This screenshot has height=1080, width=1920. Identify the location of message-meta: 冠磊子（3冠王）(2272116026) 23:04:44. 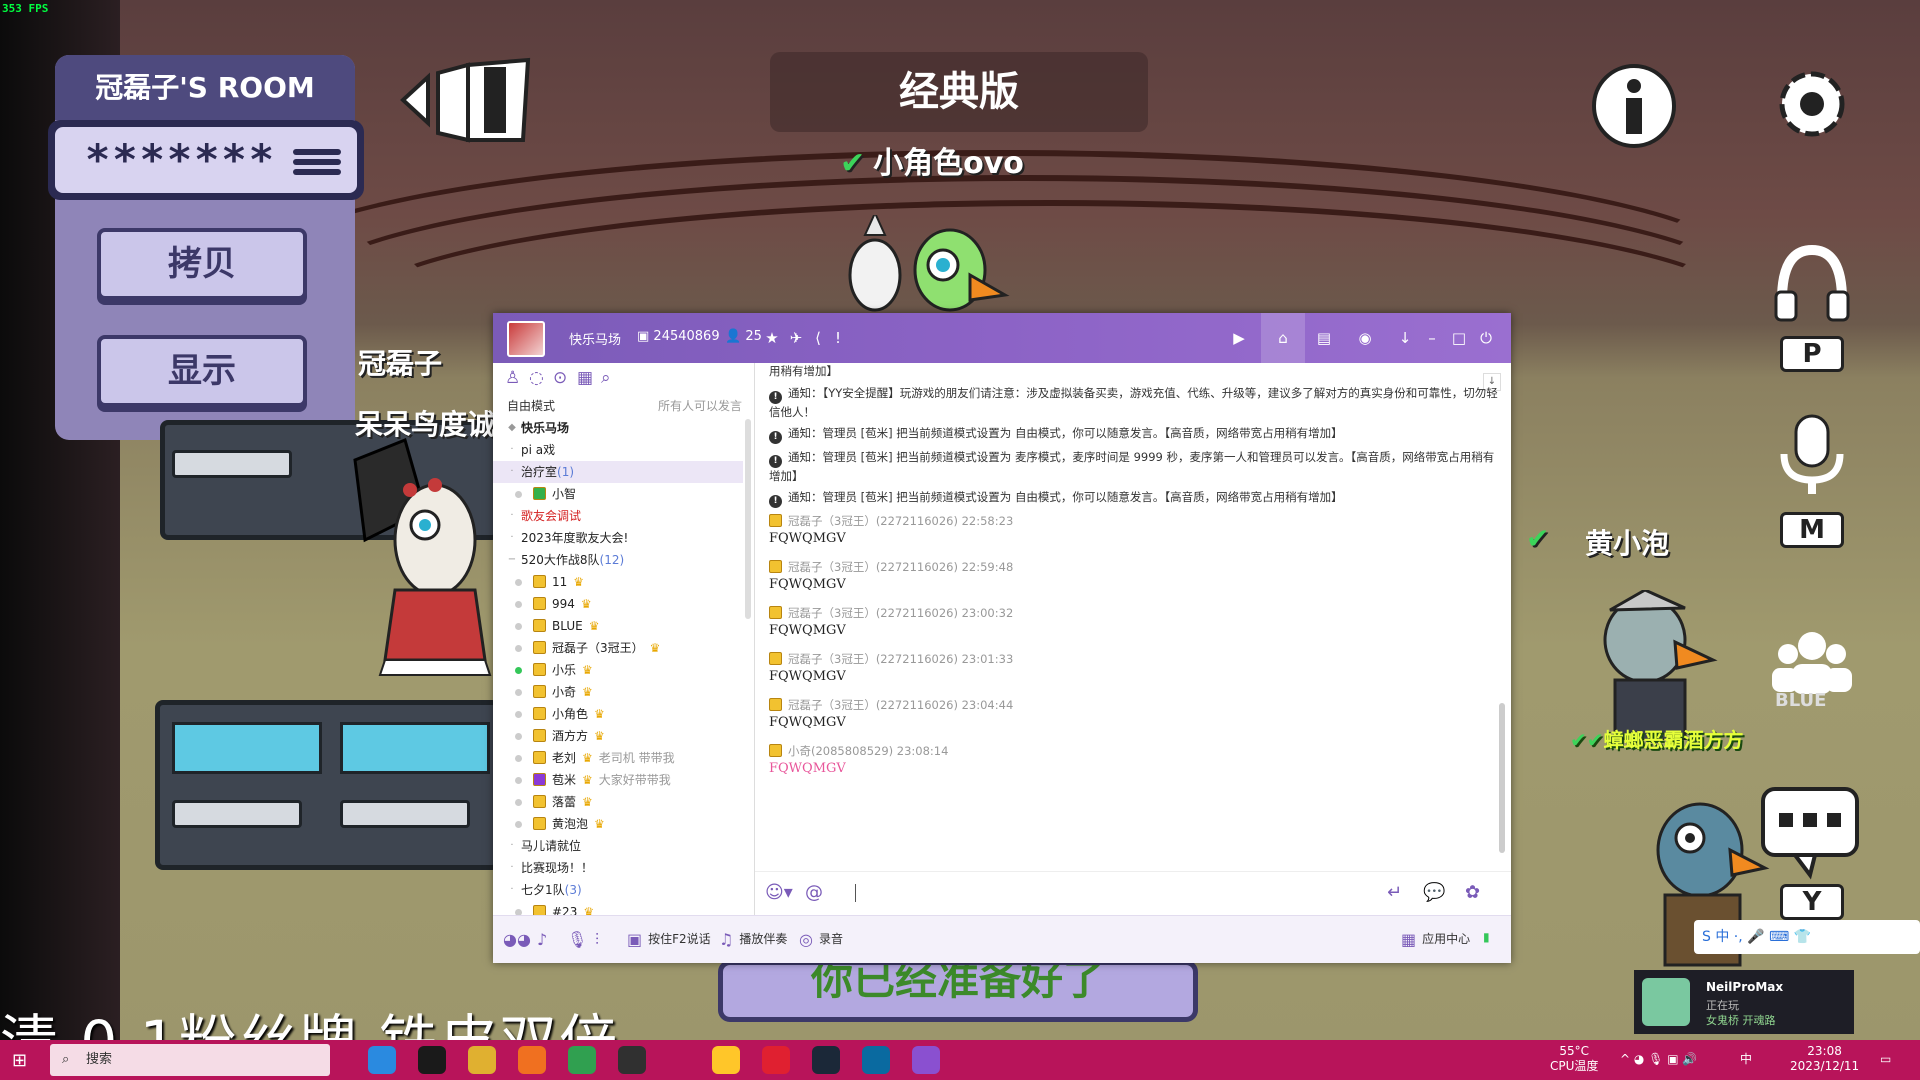
(891, 705).